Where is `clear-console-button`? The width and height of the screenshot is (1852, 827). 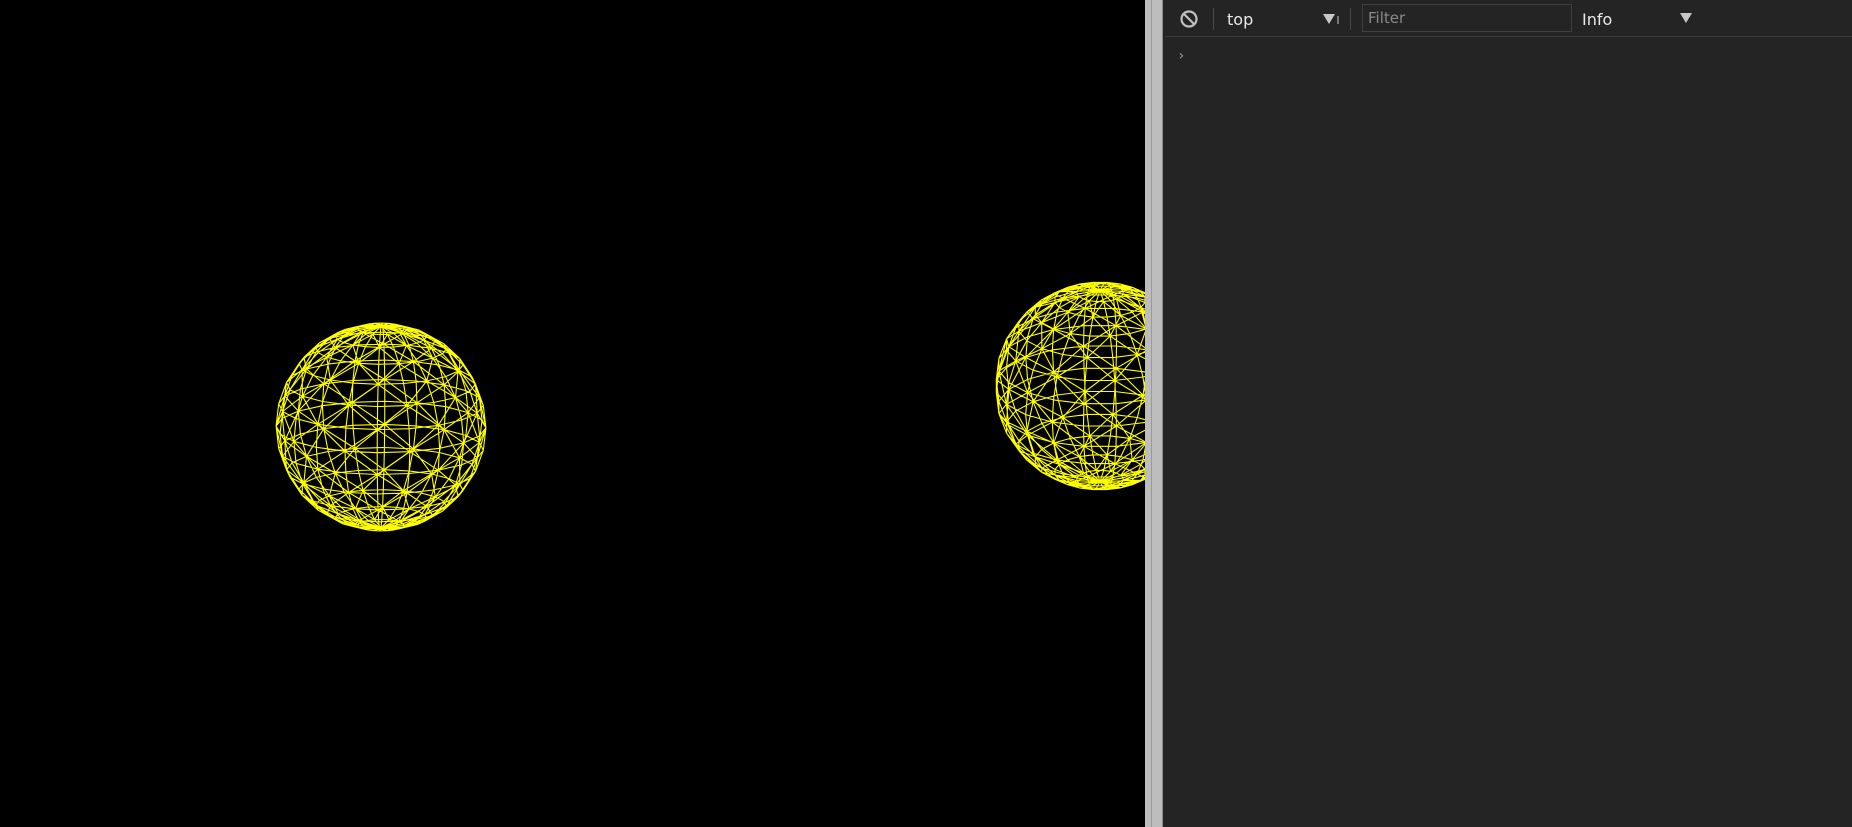
clear-console-button is located at coordinates (1189, 19).